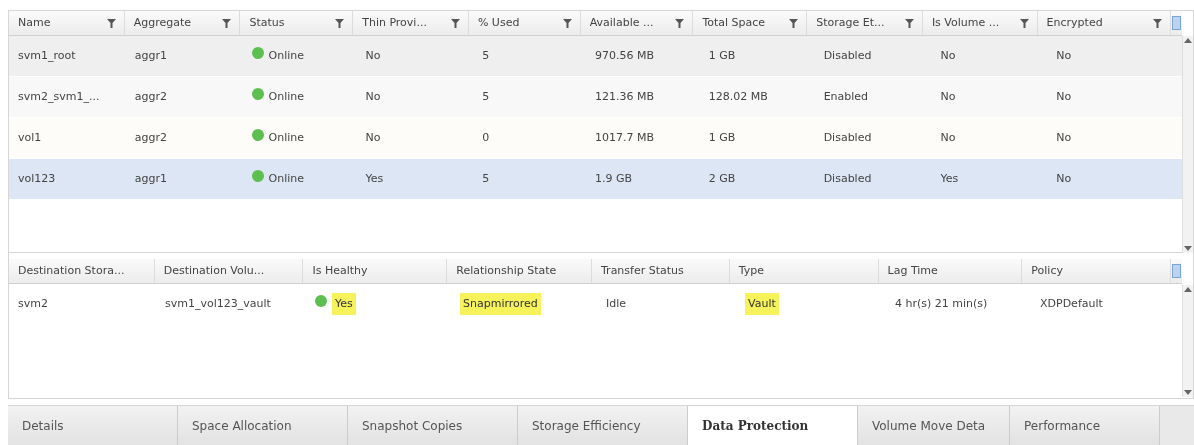 This screenshot has height=445, width=1194. I want to click on table-row: svm1_root aggr1 Online No 5 970.56 MB 1 GB Disabled No No, so click(595, 56).